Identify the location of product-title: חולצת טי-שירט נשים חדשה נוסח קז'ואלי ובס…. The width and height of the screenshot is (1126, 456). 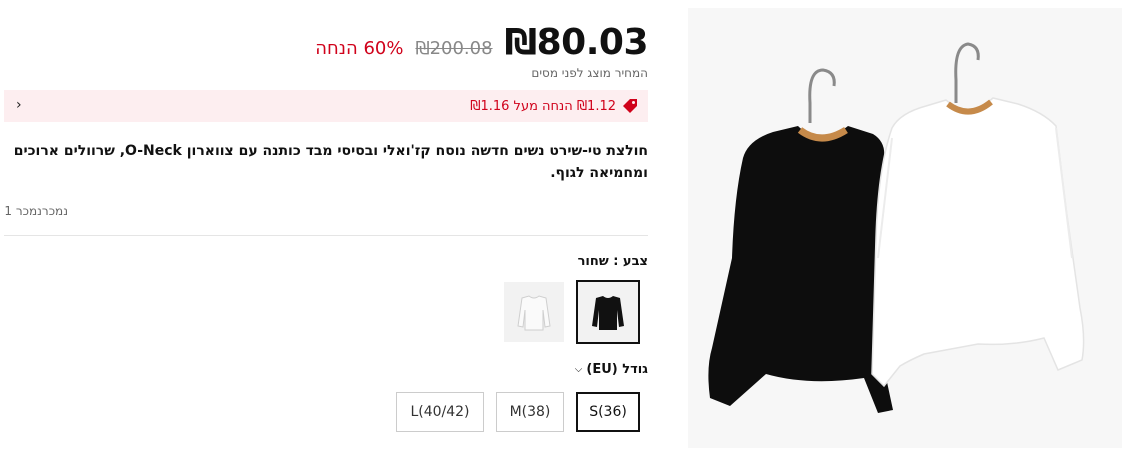
(330, 162).